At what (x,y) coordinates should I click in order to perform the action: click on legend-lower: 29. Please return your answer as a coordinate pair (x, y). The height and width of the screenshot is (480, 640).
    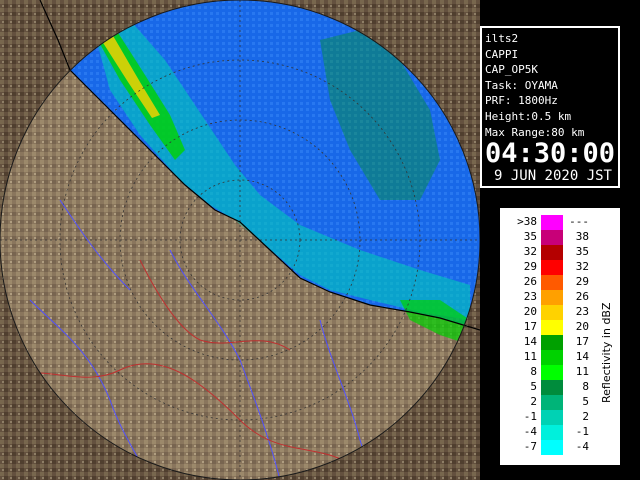
    Looking at the image, I should click on (530, 266).